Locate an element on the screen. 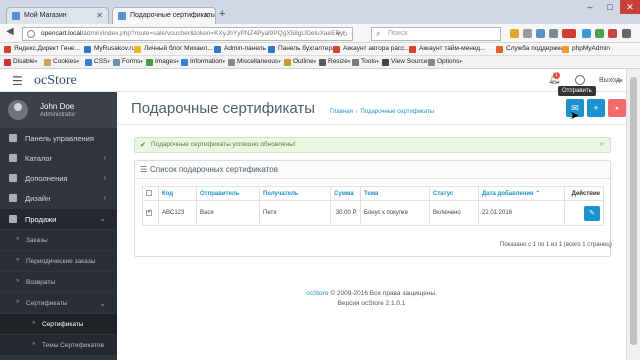 The image size is (640, 360). minimize-button: – is located at coordinates (590, 7).